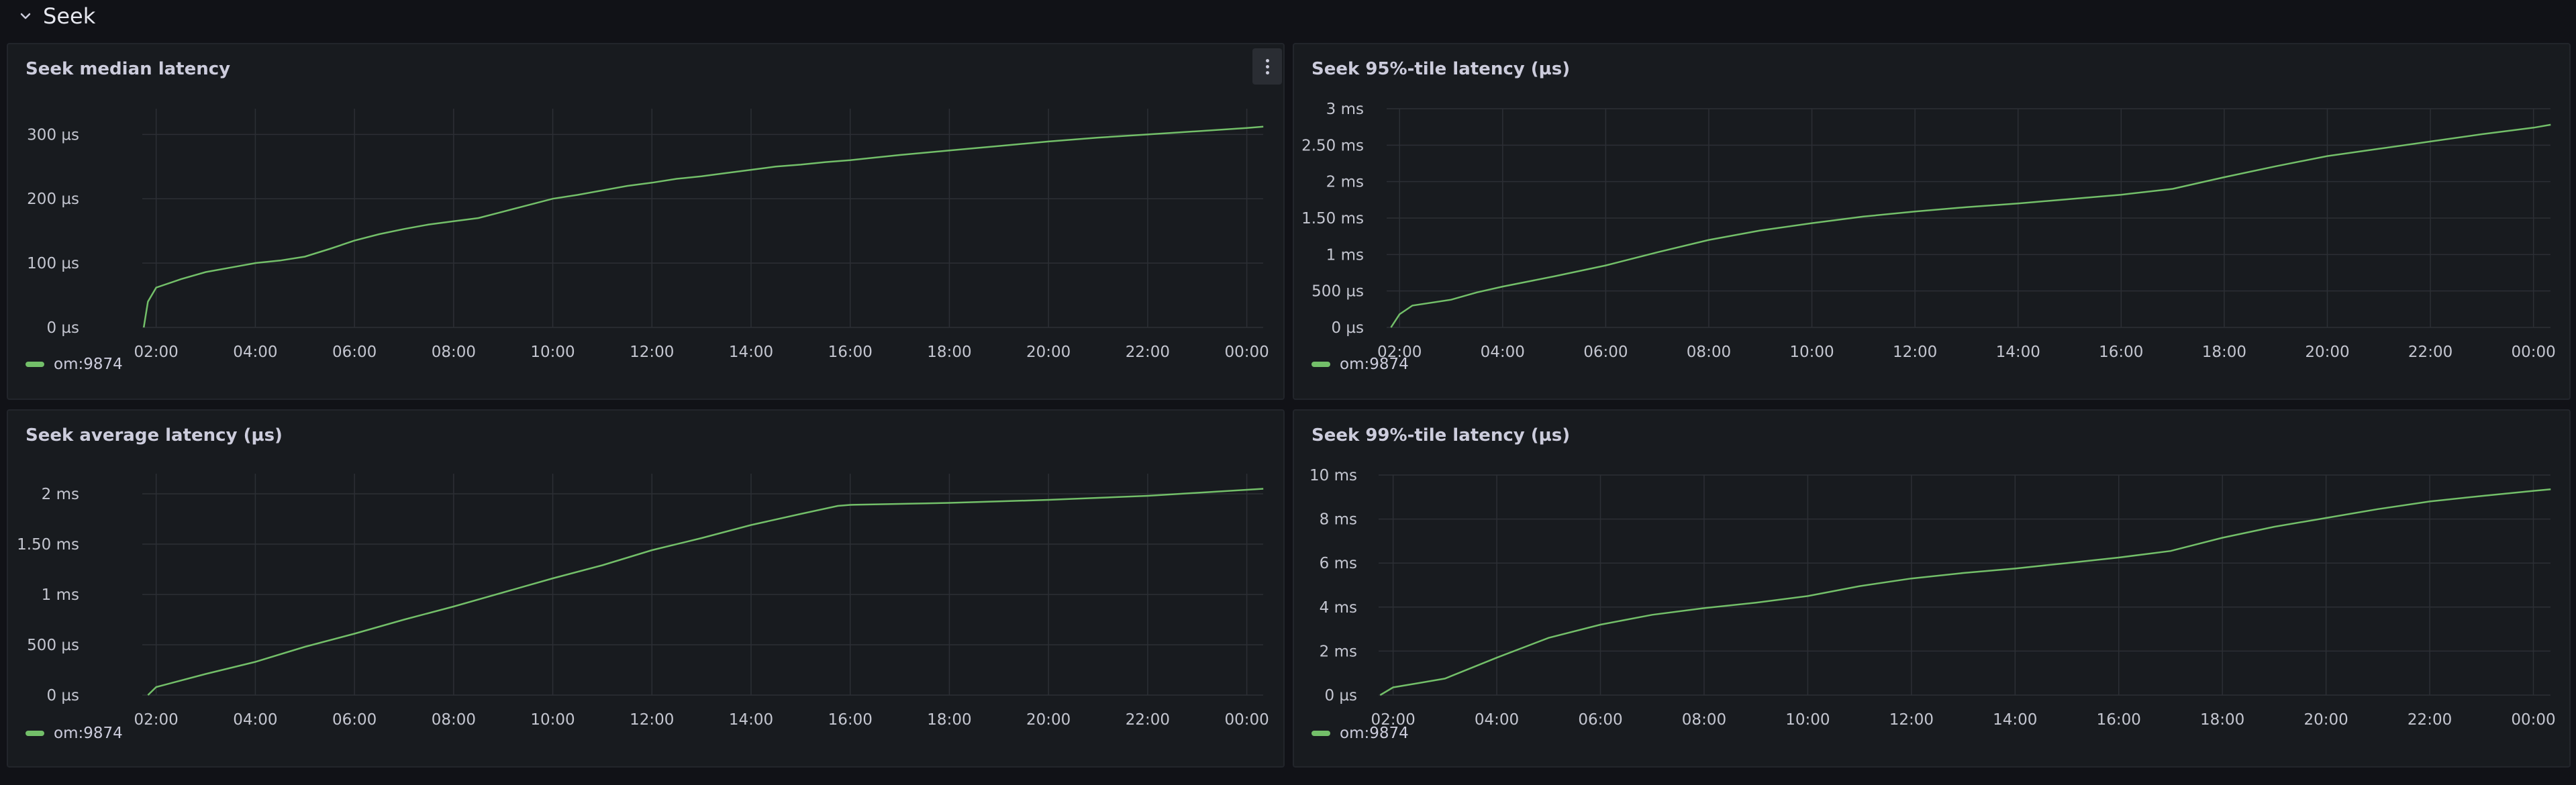 The width and height of the screenshot is (2576, 785). What do you see at coordinates (1338, 520) in the screenshot?
I see `y-tick-label: 8 ms` at bounding box center [1338, 520].